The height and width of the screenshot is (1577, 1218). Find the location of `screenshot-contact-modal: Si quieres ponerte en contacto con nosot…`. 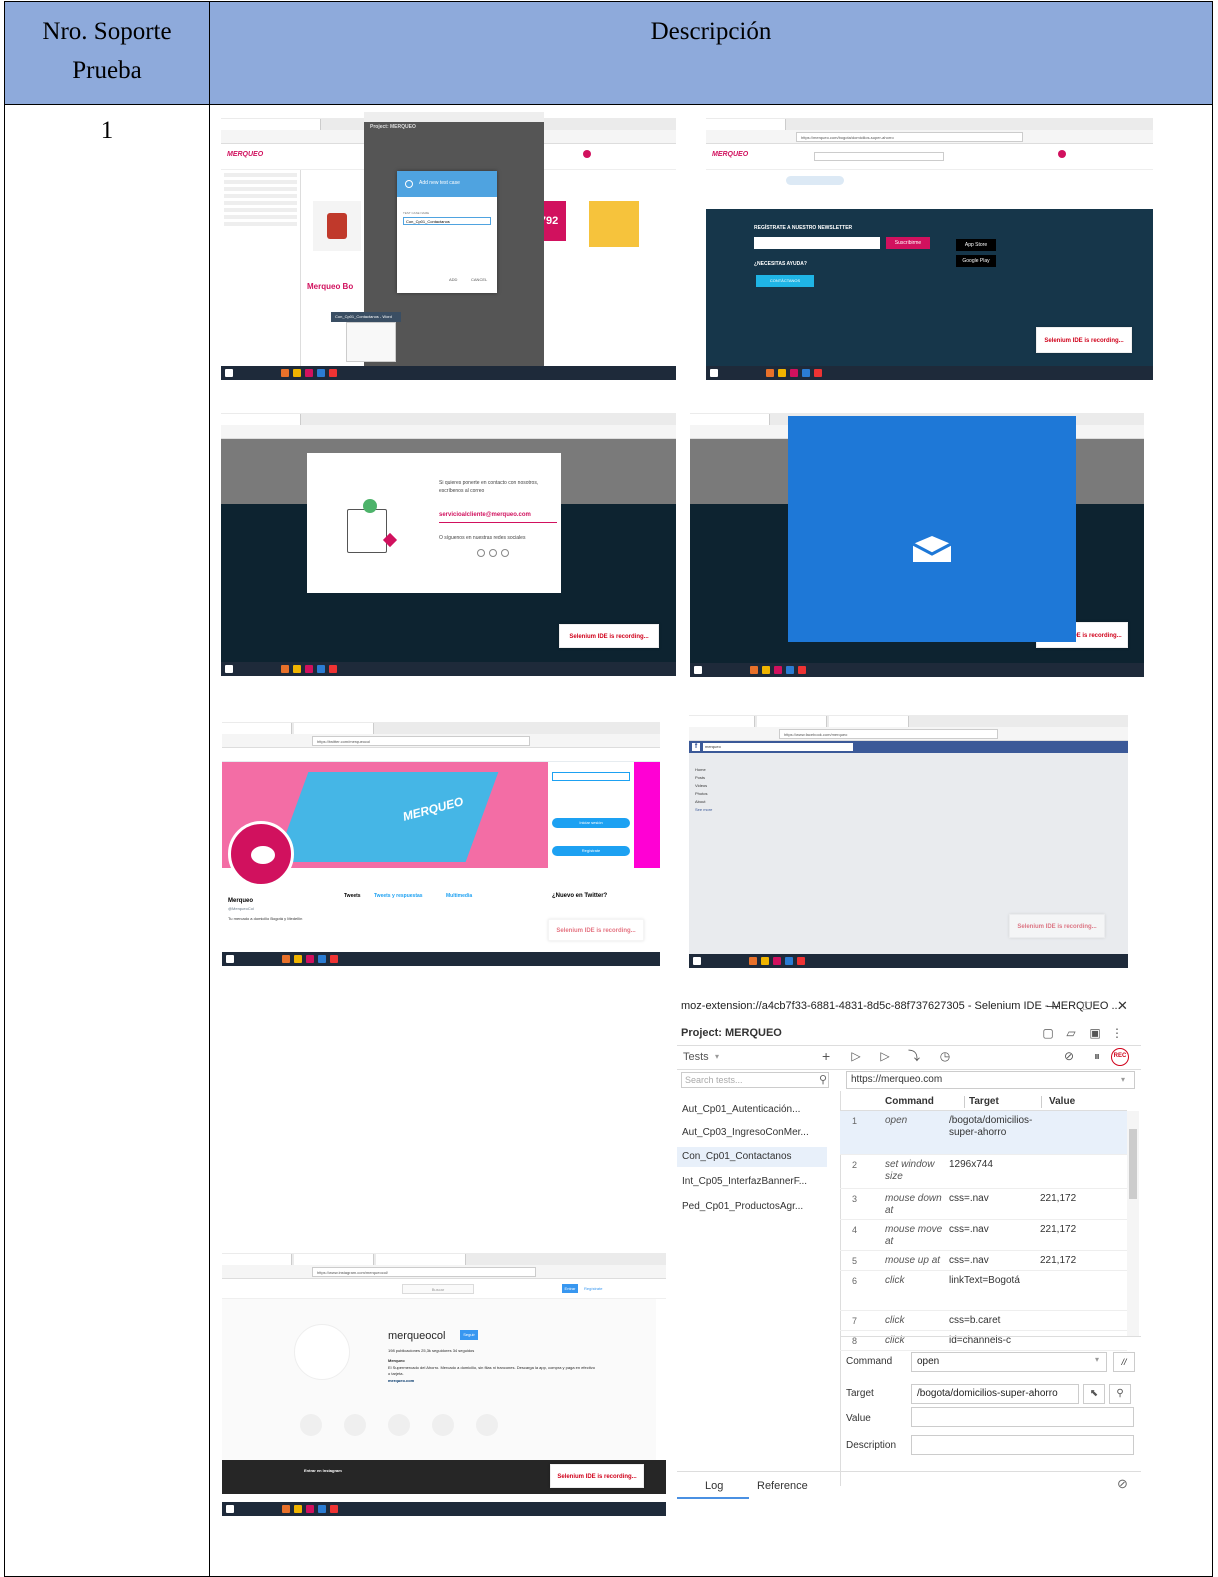

screenshot-contact-modal: Si quieres ponerte en contacto con nosot… is located at coordinates (448, 540).